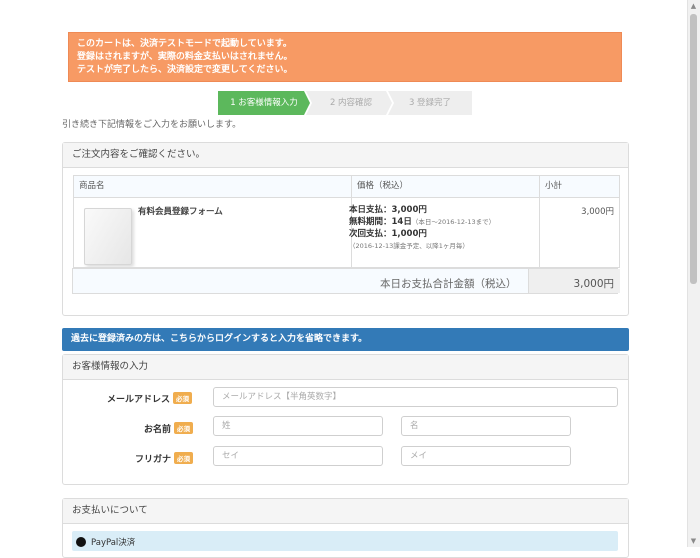 The width and height of the screenshot is (700, 558). What do you see at coordinates (264, 103) in the screenshot?
I see `step-customer-info: 1 お客様情報入力` at bounding box center [264, 103].